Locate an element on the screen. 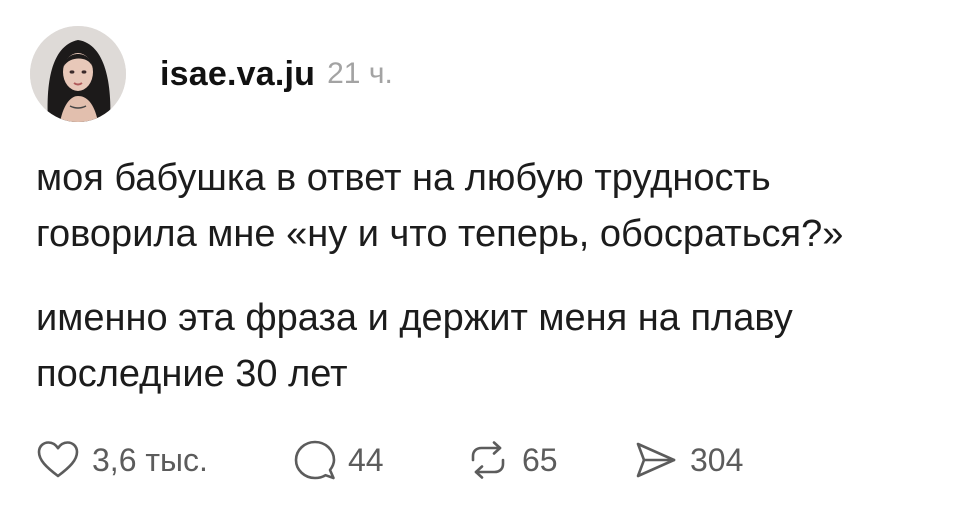 Image resolution: width=960 pixels, height=505 pixels. like-count: 3,6 тыс. is located at coordinates (150, 459).